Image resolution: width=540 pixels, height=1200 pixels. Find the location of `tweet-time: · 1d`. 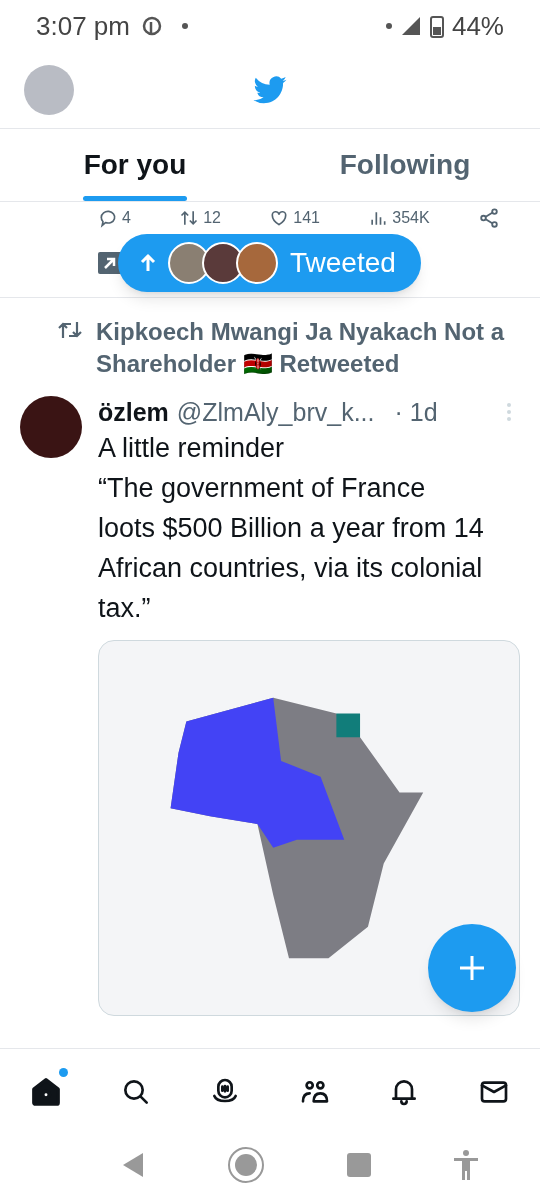

tweet-time: · 1d is located at coordinates (416, 412).